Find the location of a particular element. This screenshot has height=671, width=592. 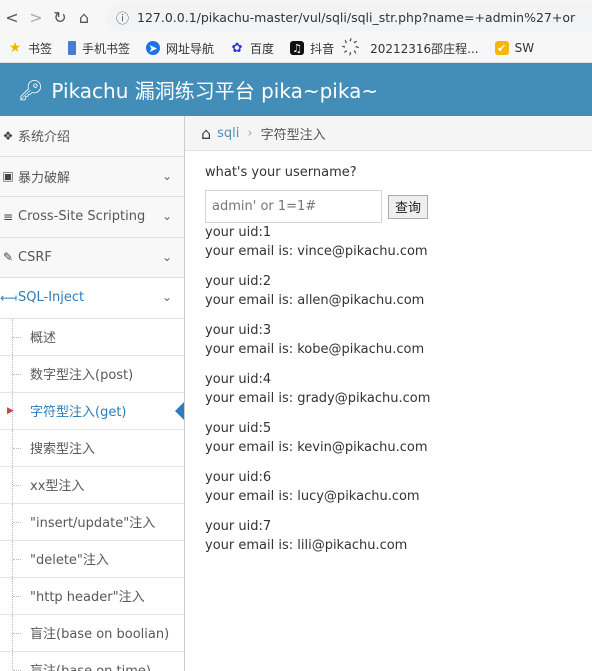

app-title: Pikachu 漏洞练习平台 pika~pika~ is located at coordinates (214, 89).